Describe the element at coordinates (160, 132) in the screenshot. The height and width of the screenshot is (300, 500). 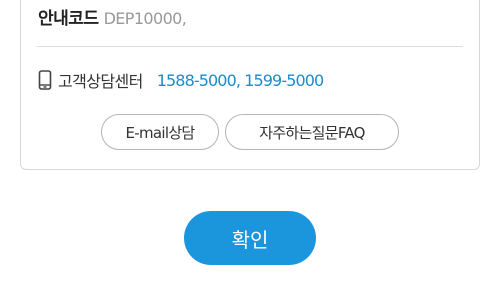
I see `email-inquiry-button: E-mail상담` at that location.